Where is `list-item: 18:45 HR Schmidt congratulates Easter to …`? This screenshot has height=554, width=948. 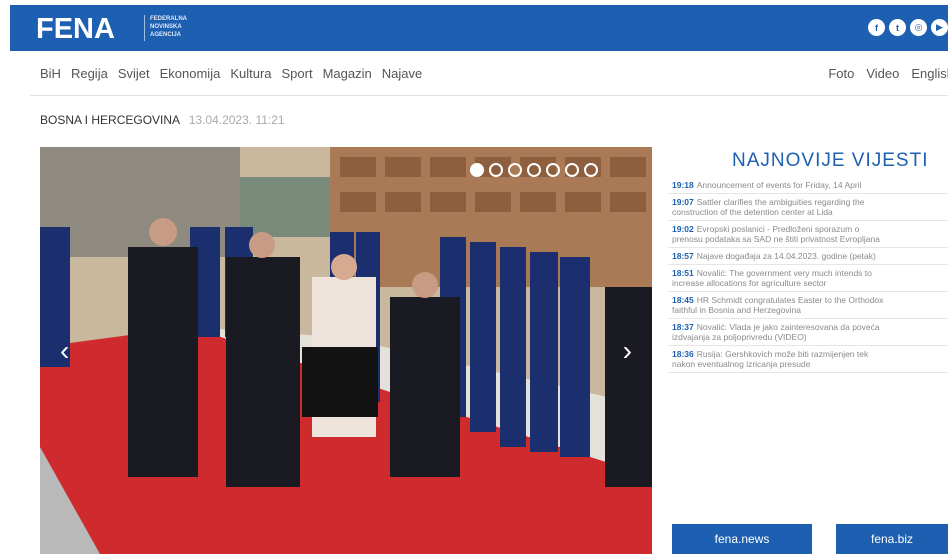
list-item: 18:45 HR Schmidt congratulates Easter to … is located at coordinates (808, 305).